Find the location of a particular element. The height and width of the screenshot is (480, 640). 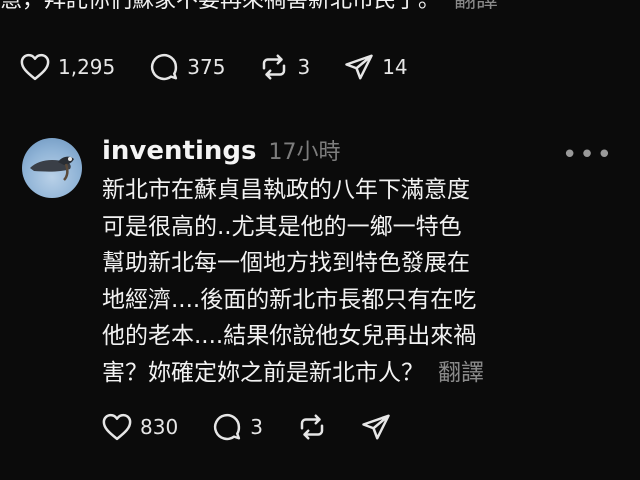

reply-last-line: 害？妳確定妳之前是新北市人？ 翻譯 is located at coordinates (317, 373).